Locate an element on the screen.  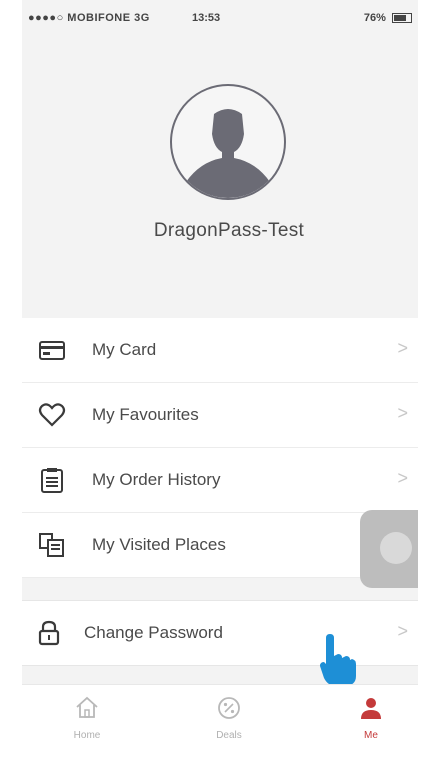
home-icon is located at coordinates (87, 707).